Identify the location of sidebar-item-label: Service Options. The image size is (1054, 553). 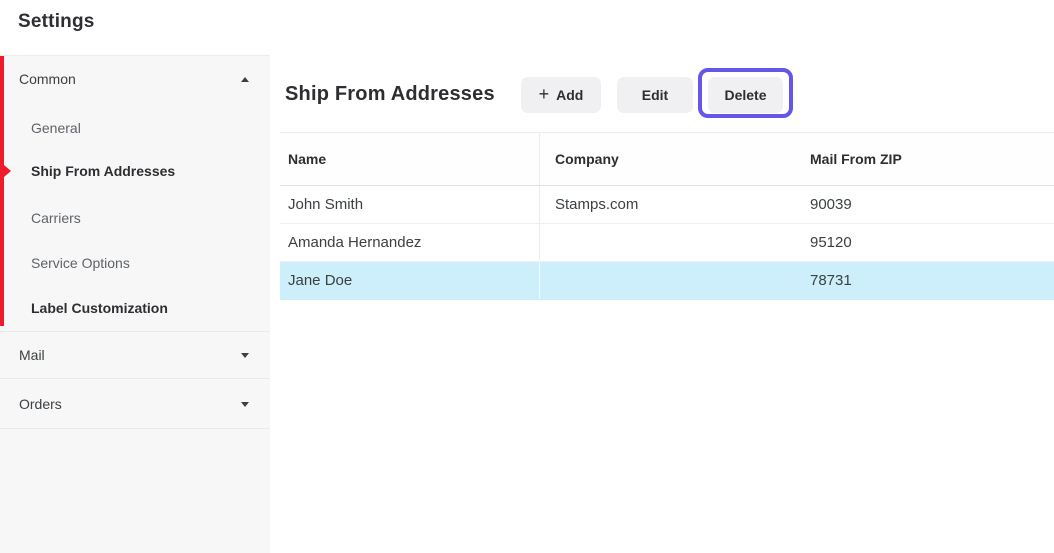
(80, 263).